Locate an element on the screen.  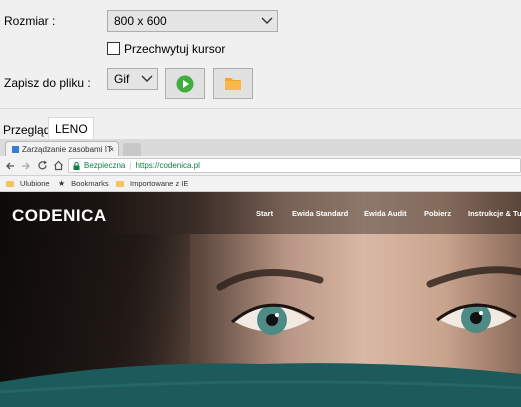
new-tab-button is located at coordinates (132, 149).